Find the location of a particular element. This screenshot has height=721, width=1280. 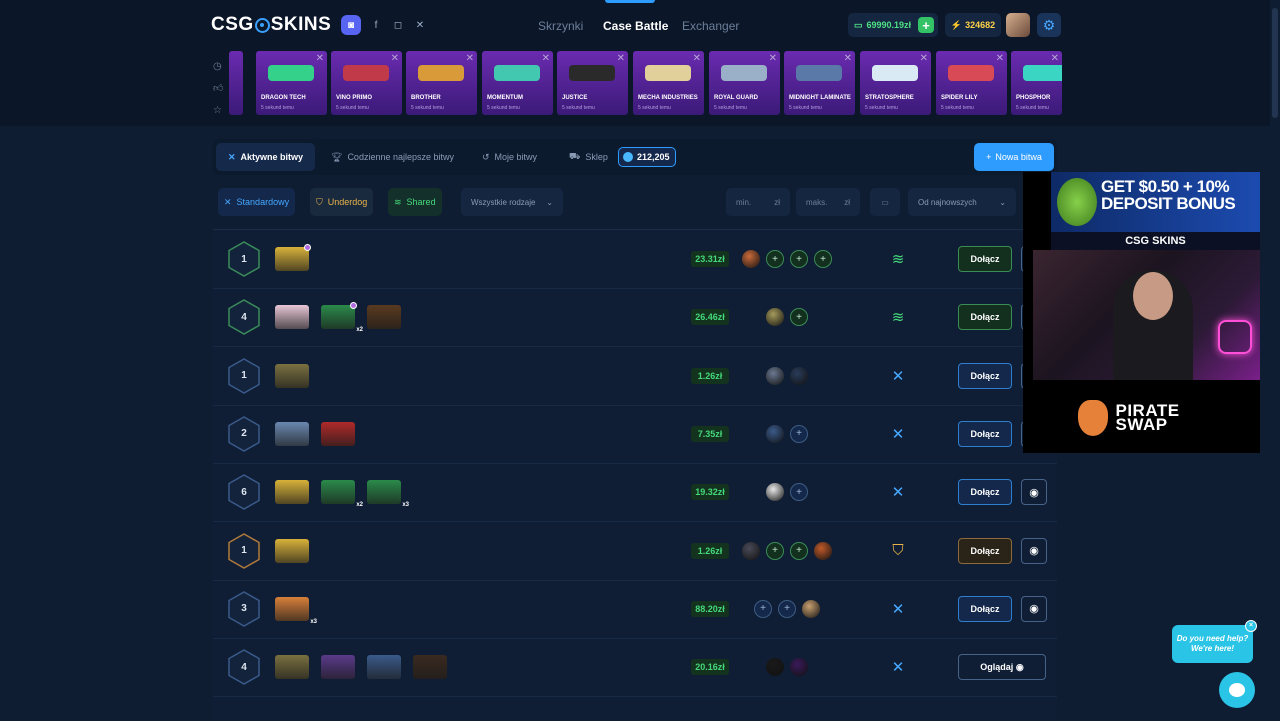

close-icon: × is located at coordinates (1251, 626).